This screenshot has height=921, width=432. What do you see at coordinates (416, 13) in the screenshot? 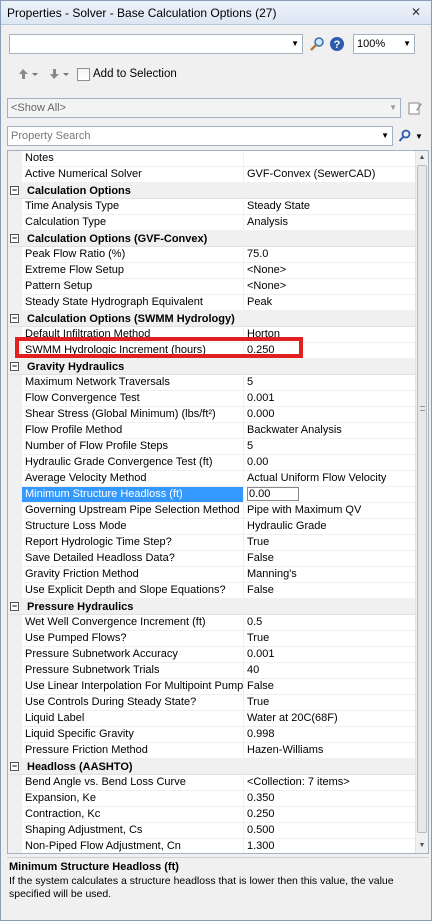
I see `close-icon: ✕` at bounding box center [416, 13].